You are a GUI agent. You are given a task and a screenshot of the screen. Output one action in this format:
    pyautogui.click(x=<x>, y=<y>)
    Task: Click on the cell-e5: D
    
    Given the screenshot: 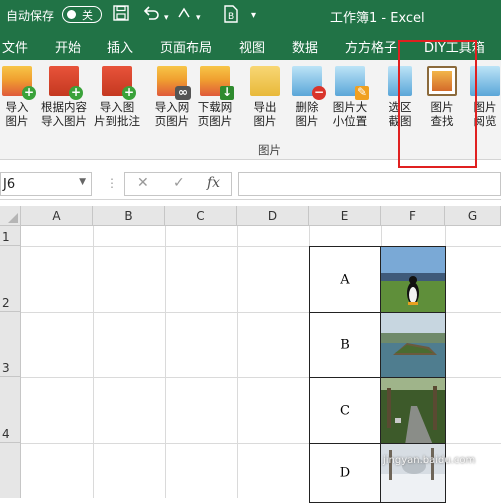 What is the action you would take?
    pyautogui.click(x=345, y=473)
    